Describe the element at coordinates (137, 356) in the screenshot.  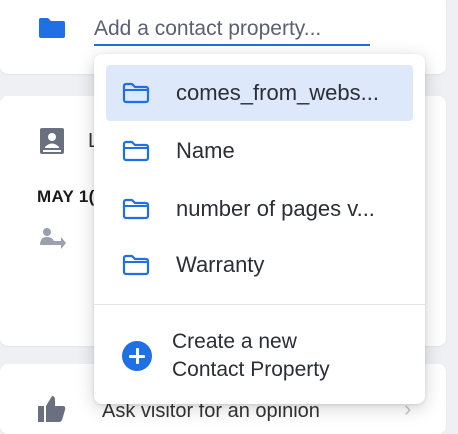
I see `plus-circle-icon` at that location.